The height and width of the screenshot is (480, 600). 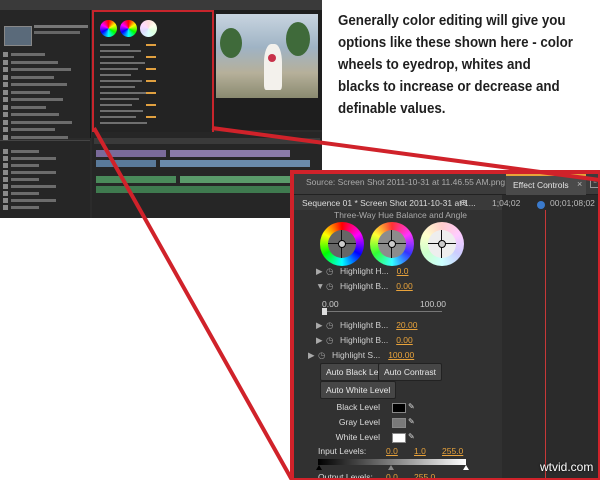 I want to click on param-row-highlight-balance-2: ▶ ◷ Highlight B... 20.00, so click(x=366, y=326).